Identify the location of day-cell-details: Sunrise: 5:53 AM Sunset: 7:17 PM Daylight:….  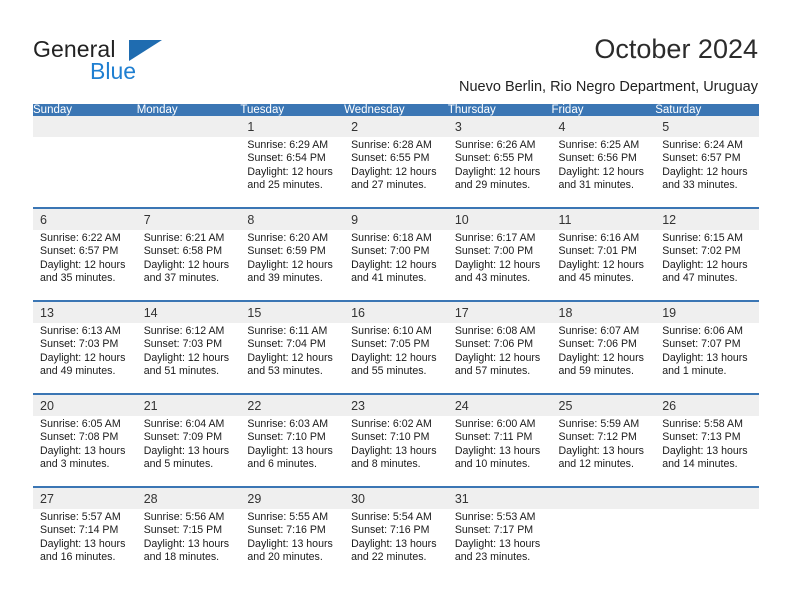
(499, 544).